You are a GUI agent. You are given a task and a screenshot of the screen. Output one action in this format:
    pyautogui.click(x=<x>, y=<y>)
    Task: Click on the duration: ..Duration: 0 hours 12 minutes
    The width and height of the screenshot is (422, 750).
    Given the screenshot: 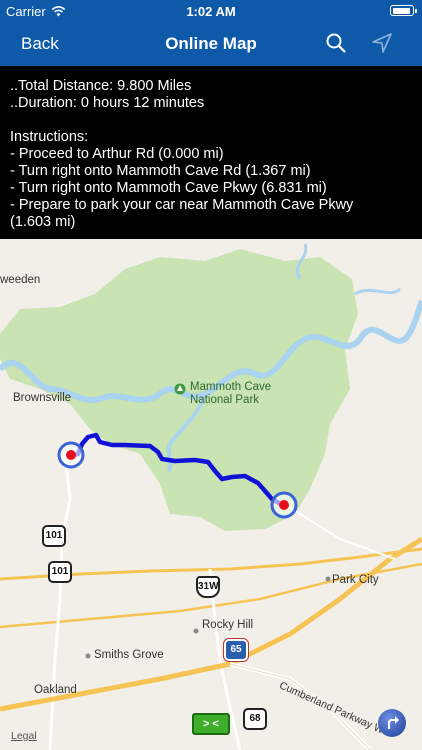 What is the action you would take?
    pyautogui.click(x=107, y=103)
    